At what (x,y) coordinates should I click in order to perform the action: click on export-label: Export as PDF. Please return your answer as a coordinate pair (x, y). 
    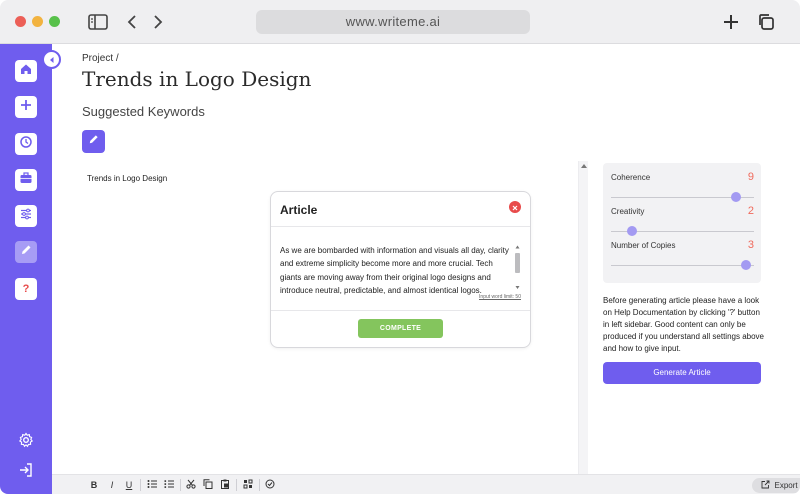
    Looking at the image, I should click on (787, 485).